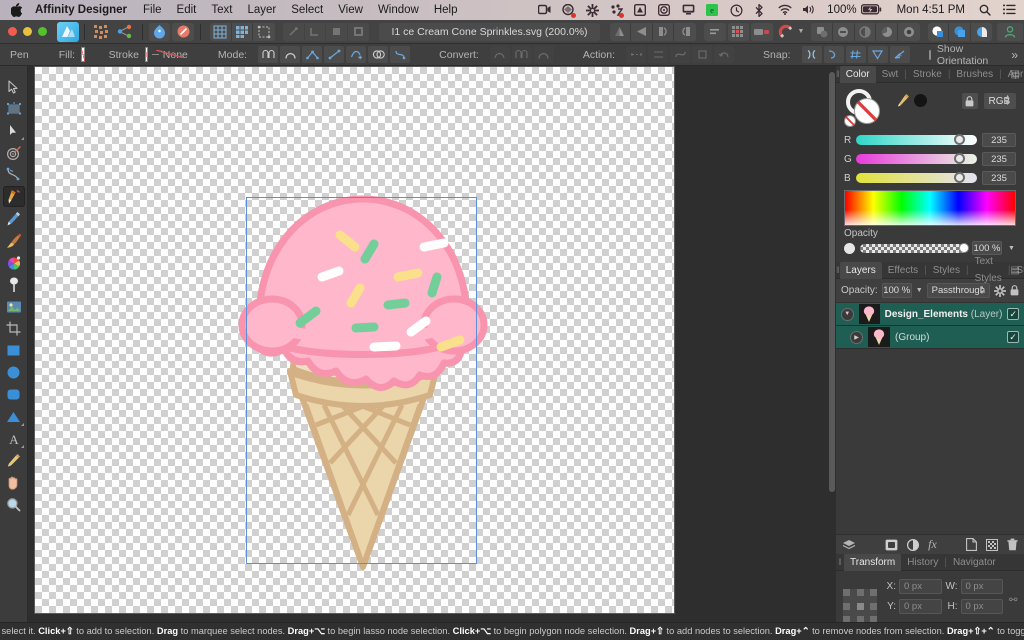 The image size is (1024, 640). Describe the element at coordinates (312, 54) in the screenshot. I see `polygon-mode-icon` at that location.